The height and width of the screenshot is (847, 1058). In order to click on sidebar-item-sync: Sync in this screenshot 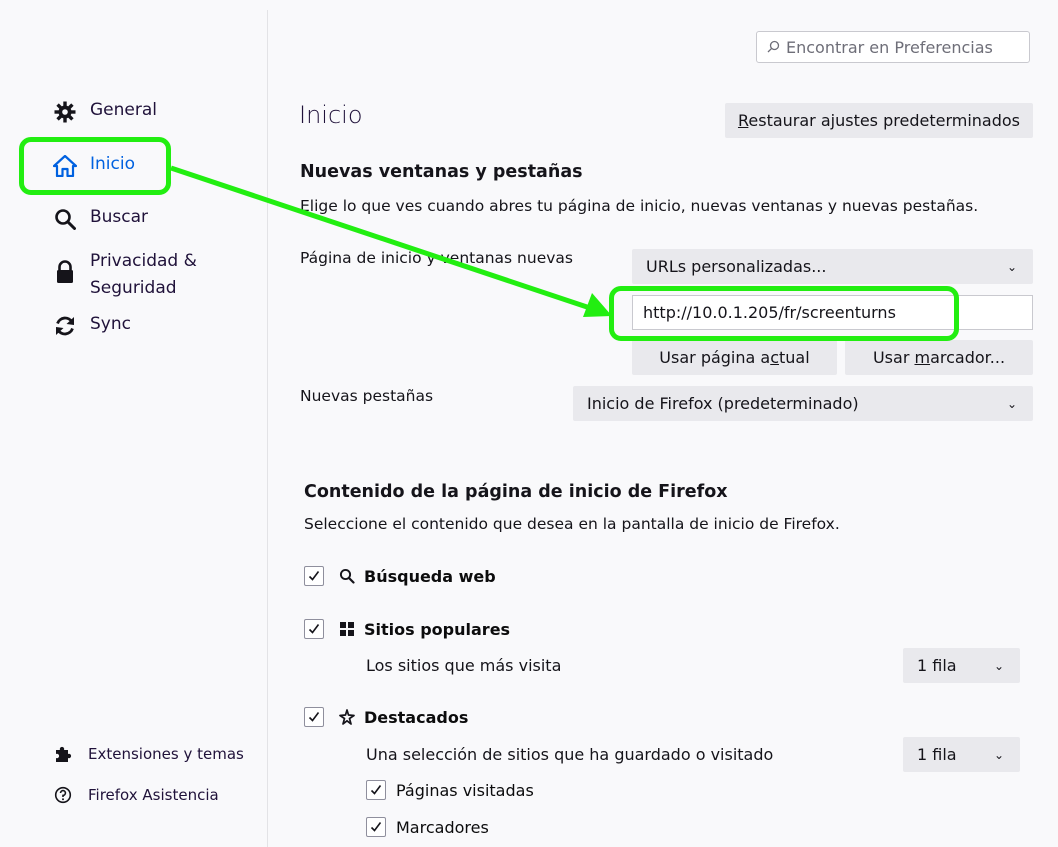, I will do `click(91, 326)`.